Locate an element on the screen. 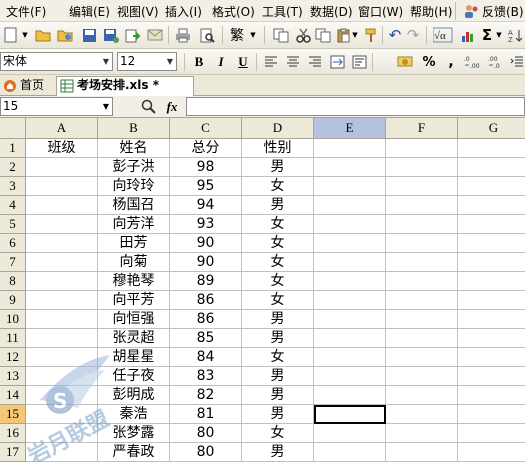 This screenshot has height=465, width=525. cell-f3 is located at coordinates (422, 186).